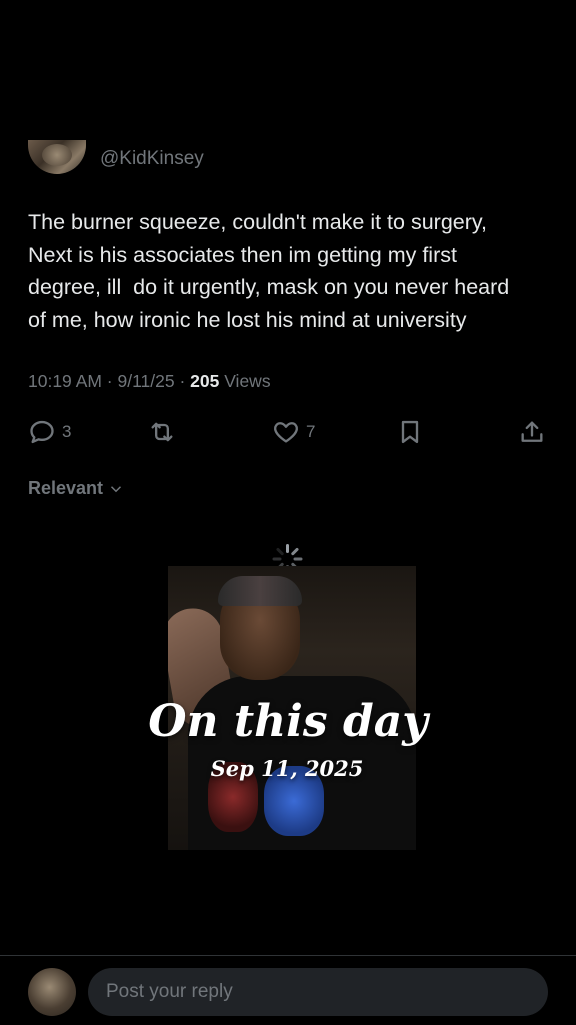  Describe the element at coordinates (288, 160) in the screenshot. I see `post-header: @KidKinsey` at that location.